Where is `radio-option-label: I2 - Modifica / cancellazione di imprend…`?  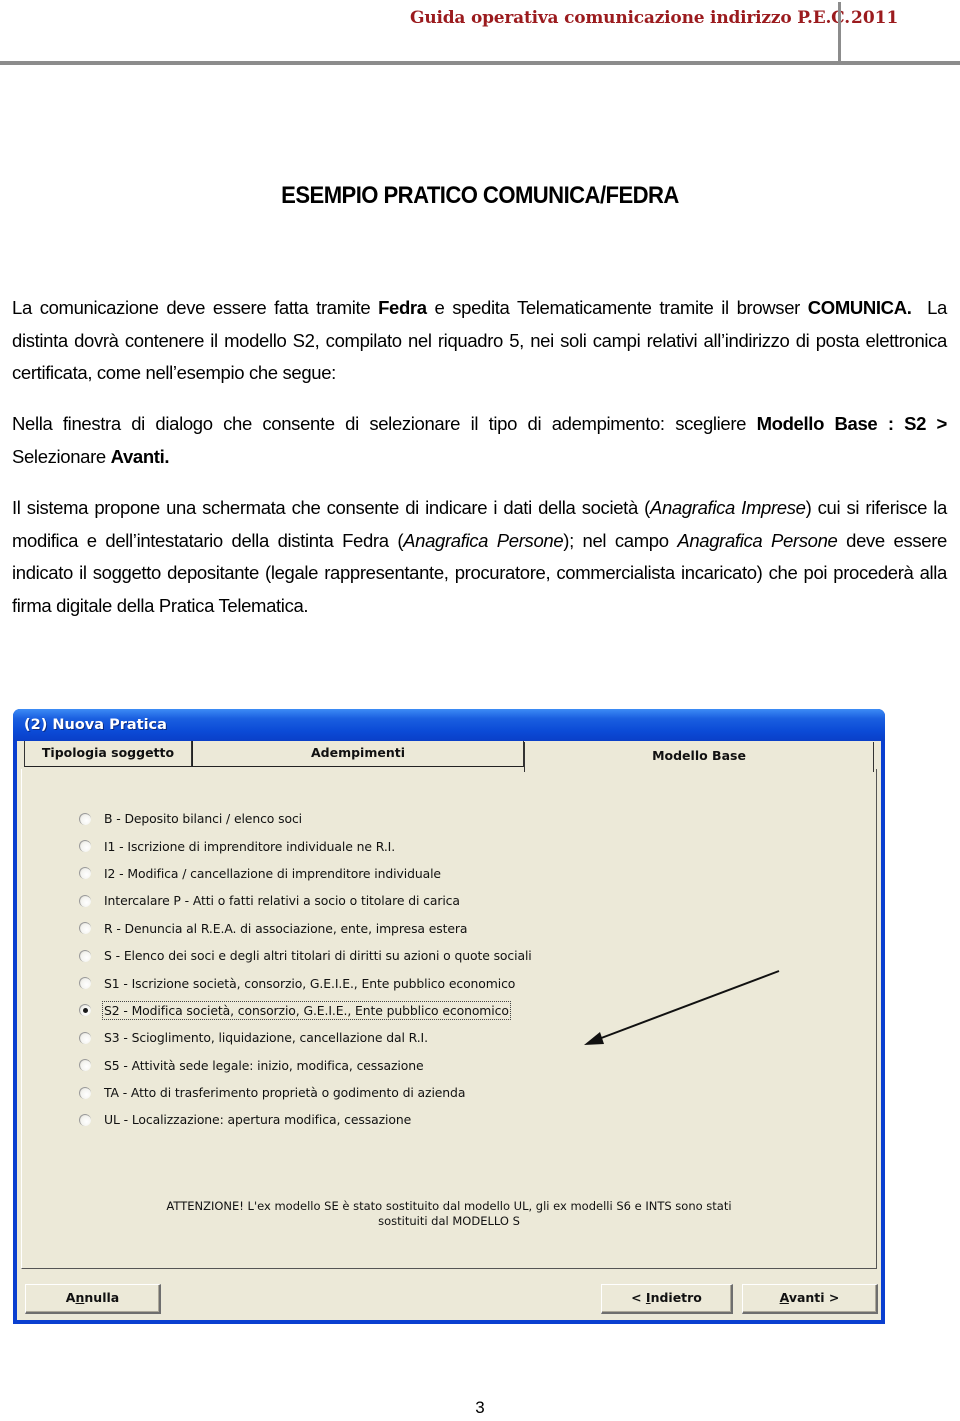 radio-option-label: I2 - Modifica / cancellazione di imprend… is located at coordinates (272, 873).